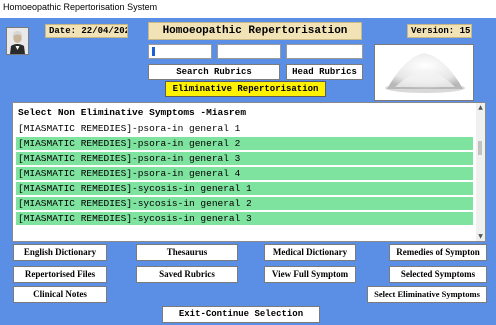 The image size is (496, 325). I want to click on list-item: [MIASMATIC REMEDIES]-psora-in general 1, so click(244, 128).